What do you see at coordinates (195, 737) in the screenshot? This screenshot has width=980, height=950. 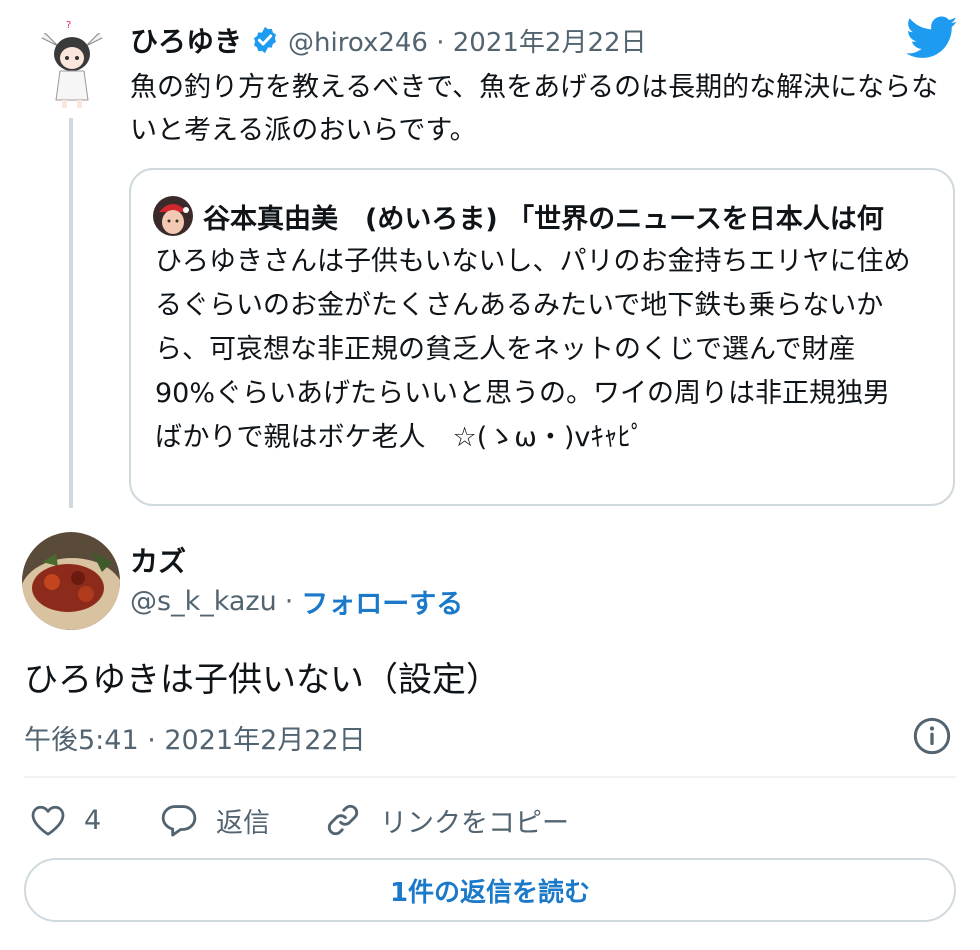 I see `tweet-timestamp: 午後5:41 · 2021年2月22日` at bounding box center [195, 737].